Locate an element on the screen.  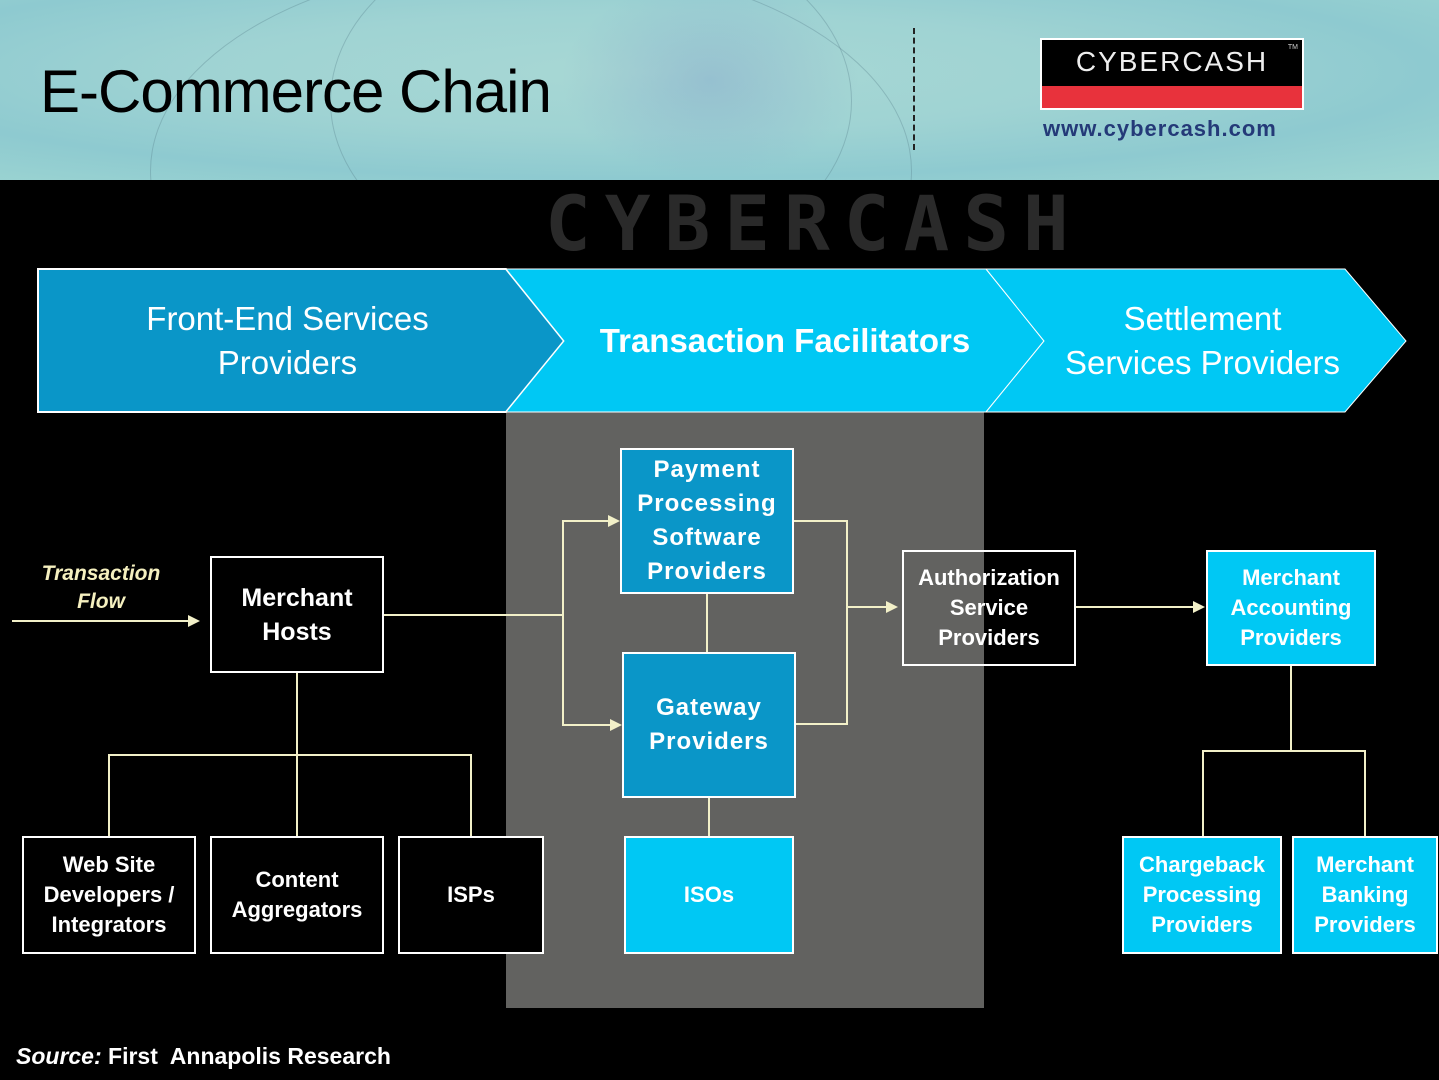
node-isos: ISOs is located at coordinates (709, 895).